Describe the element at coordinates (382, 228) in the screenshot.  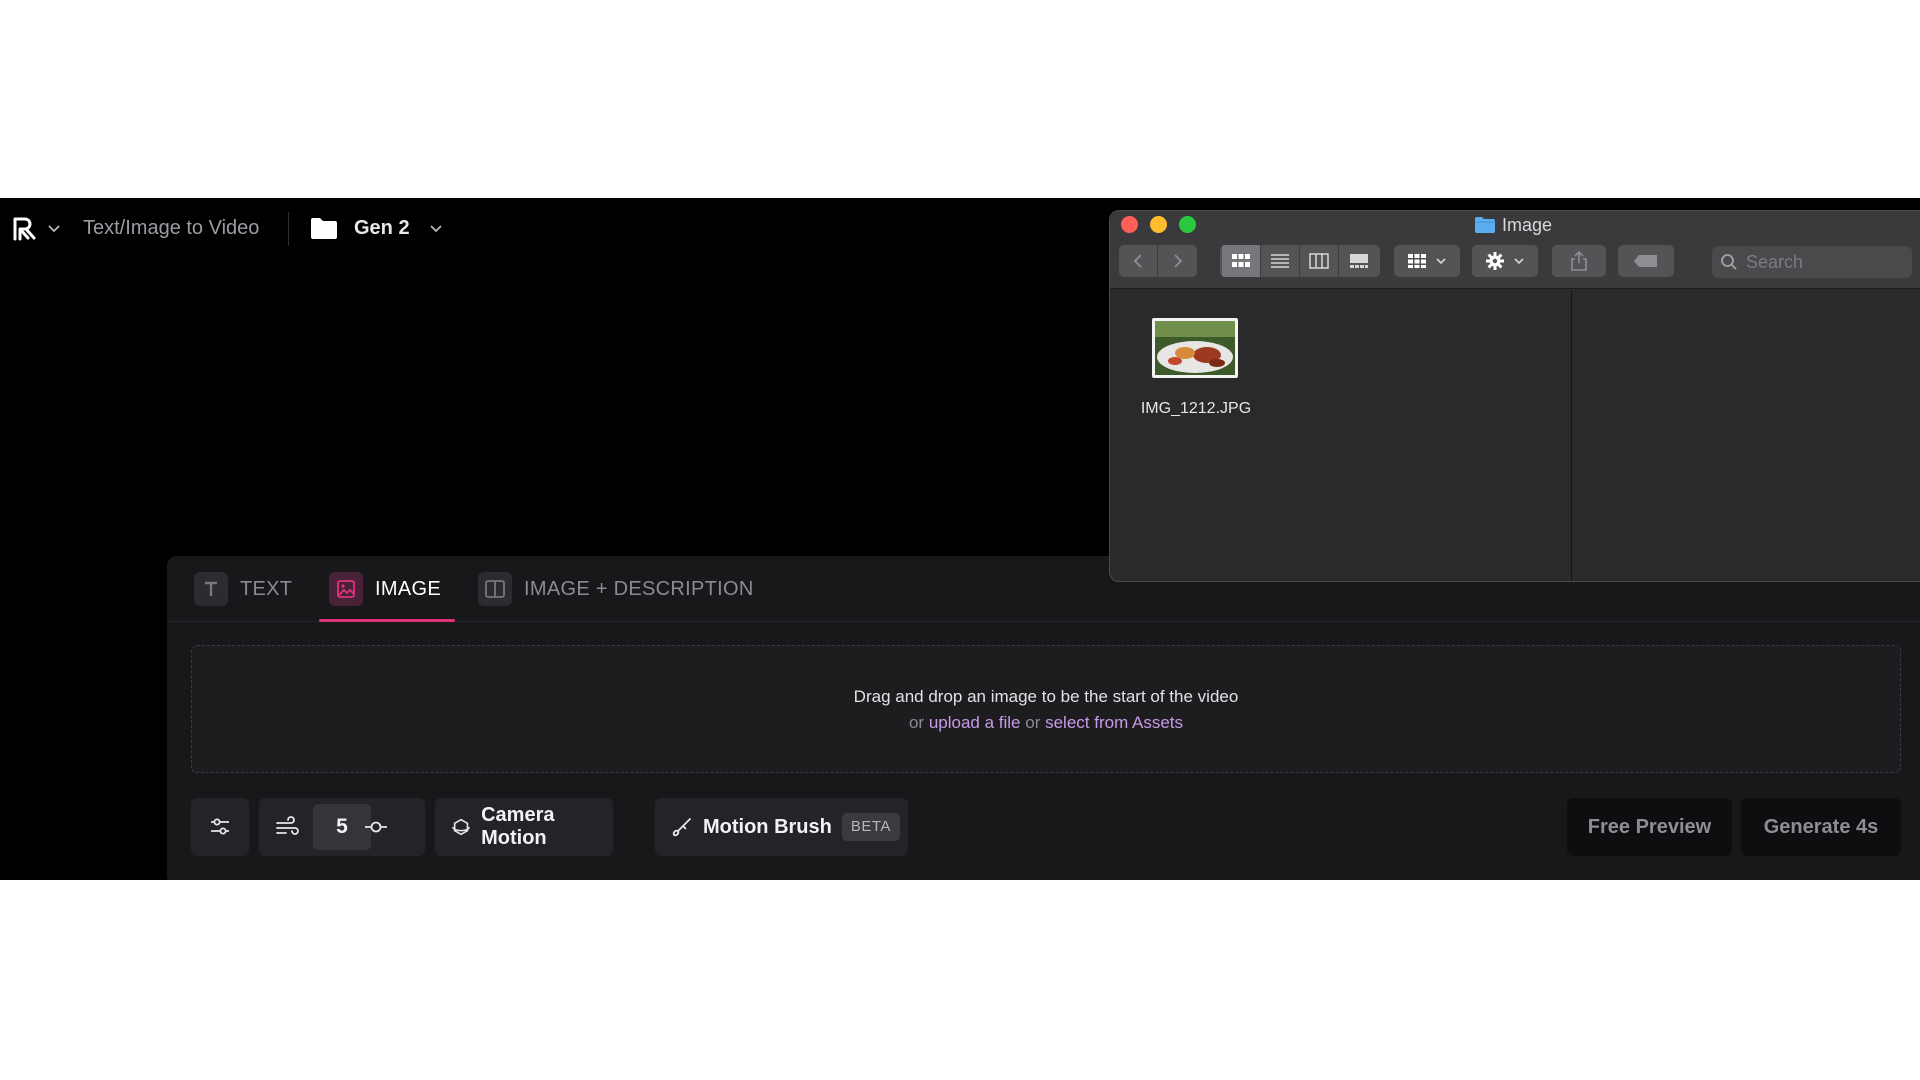
I see `project-name: Gen 2` at that location.